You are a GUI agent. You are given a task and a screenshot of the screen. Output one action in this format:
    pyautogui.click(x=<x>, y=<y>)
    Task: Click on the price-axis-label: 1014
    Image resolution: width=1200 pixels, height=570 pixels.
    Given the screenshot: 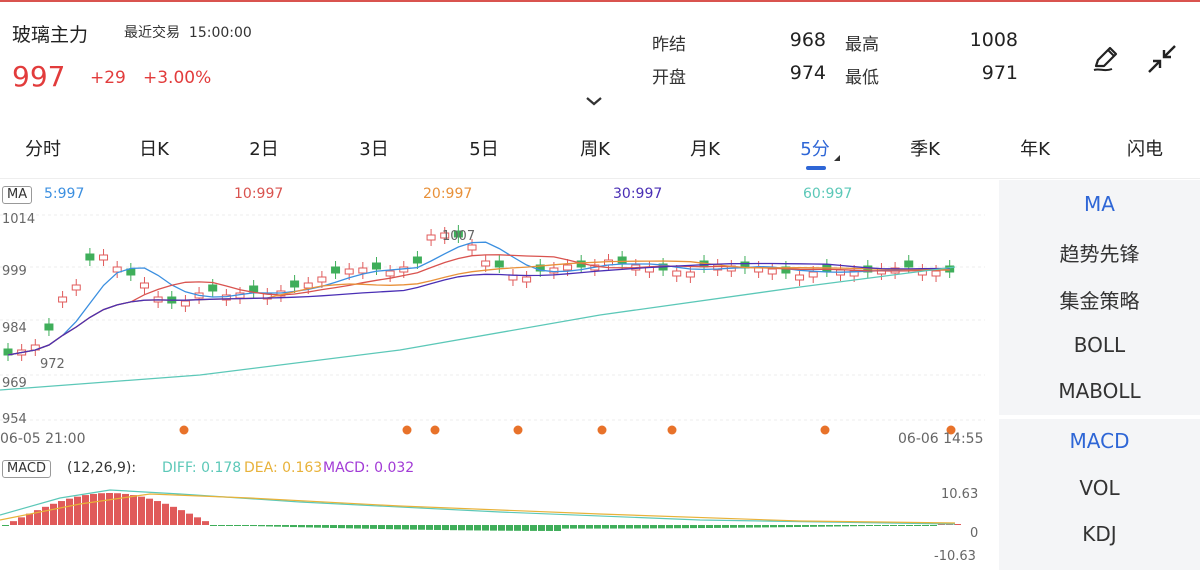 What is the action you would take?
    pyautogui.click(x=19, y=219)
    